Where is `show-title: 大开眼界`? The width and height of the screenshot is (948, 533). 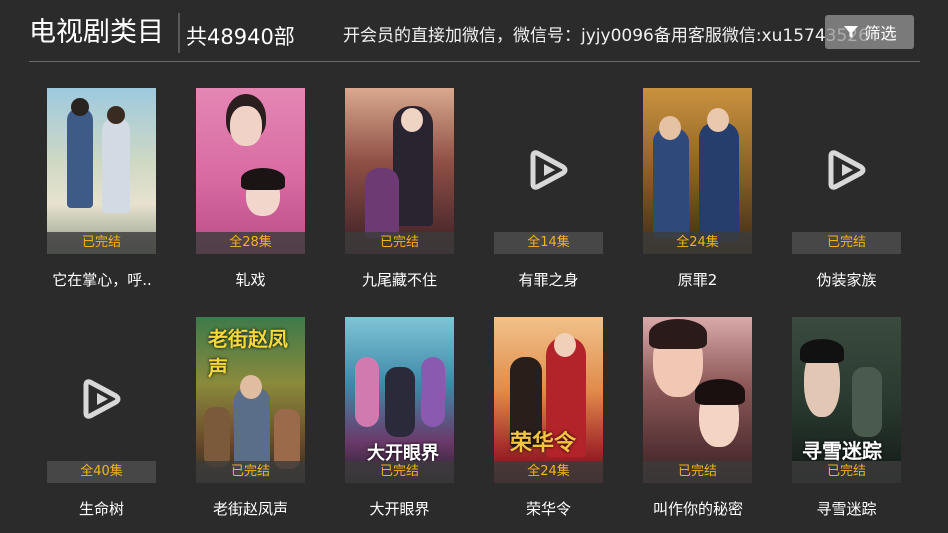
show-title: 大开眼界 is located at coordinates (399, 509).